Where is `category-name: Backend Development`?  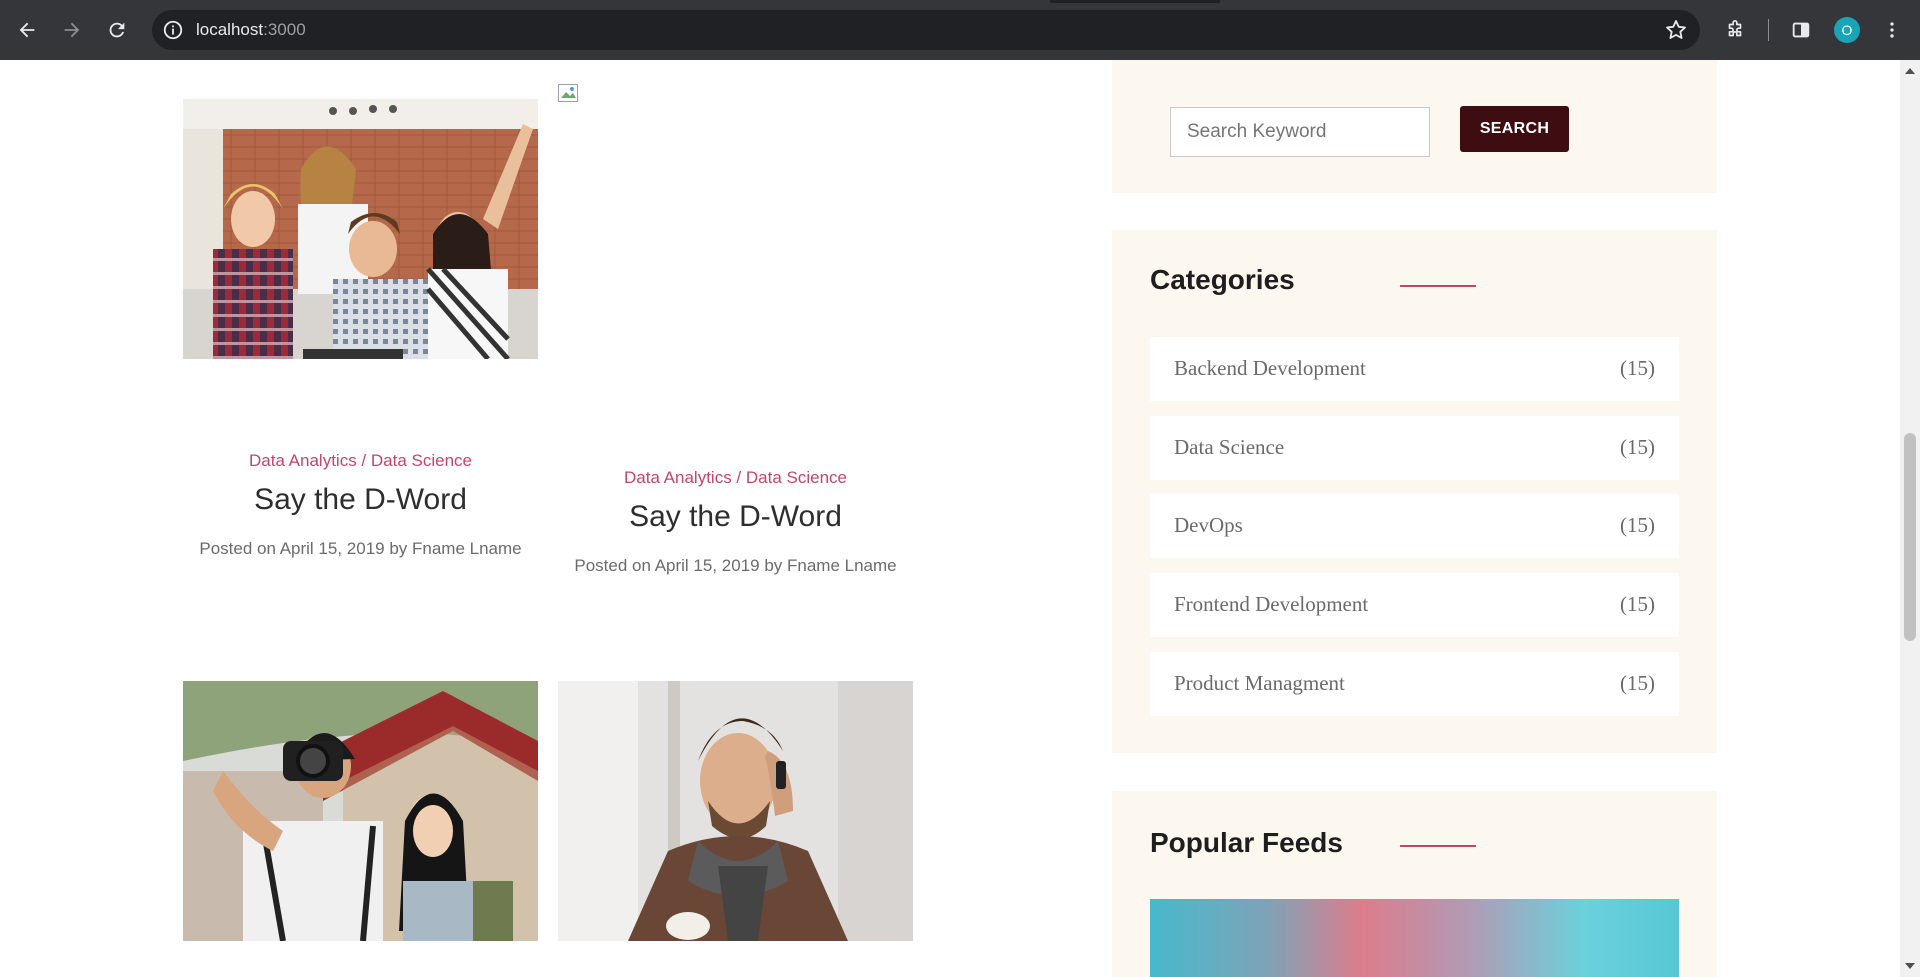 category-name: Backend Development is located at coordinates (1270, 368).